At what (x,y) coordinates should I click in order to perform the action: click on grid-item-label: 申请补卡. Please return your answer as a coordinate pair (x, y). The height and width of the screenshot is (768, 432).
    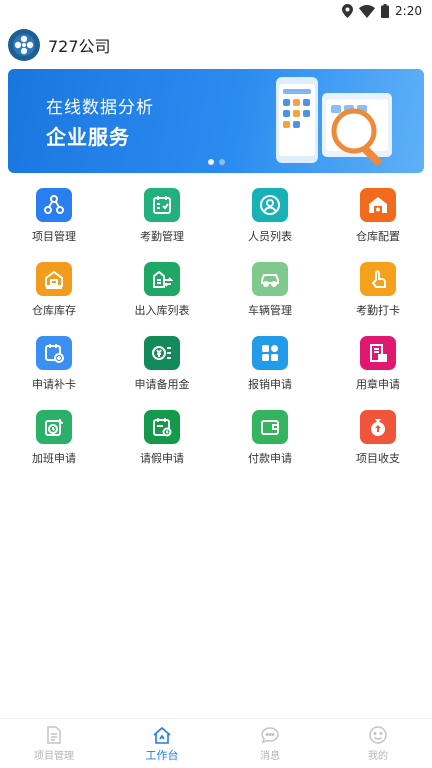
    Looking at the image, I should click on (54, 384).